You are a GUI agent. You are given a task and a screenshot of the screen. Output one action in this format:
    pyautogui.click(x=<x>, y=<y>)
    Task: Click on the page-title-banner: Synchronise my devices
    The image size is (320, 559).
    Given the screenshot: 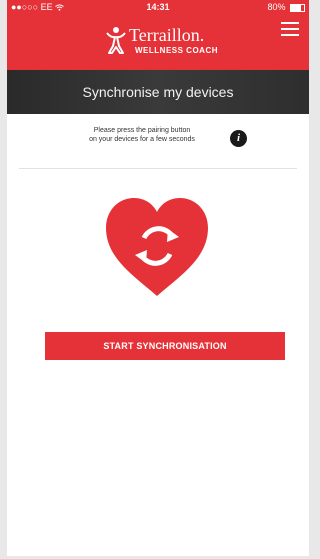 What is the action you would take?
    pyautogui.click(x=158, y=92)
    